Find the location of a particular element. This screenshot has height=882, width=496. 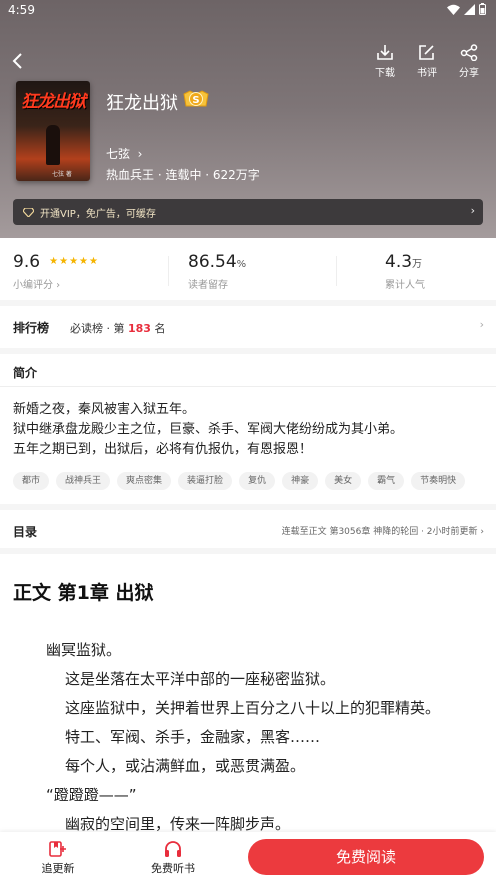

cover-figure is located at coordinates (53, 145).